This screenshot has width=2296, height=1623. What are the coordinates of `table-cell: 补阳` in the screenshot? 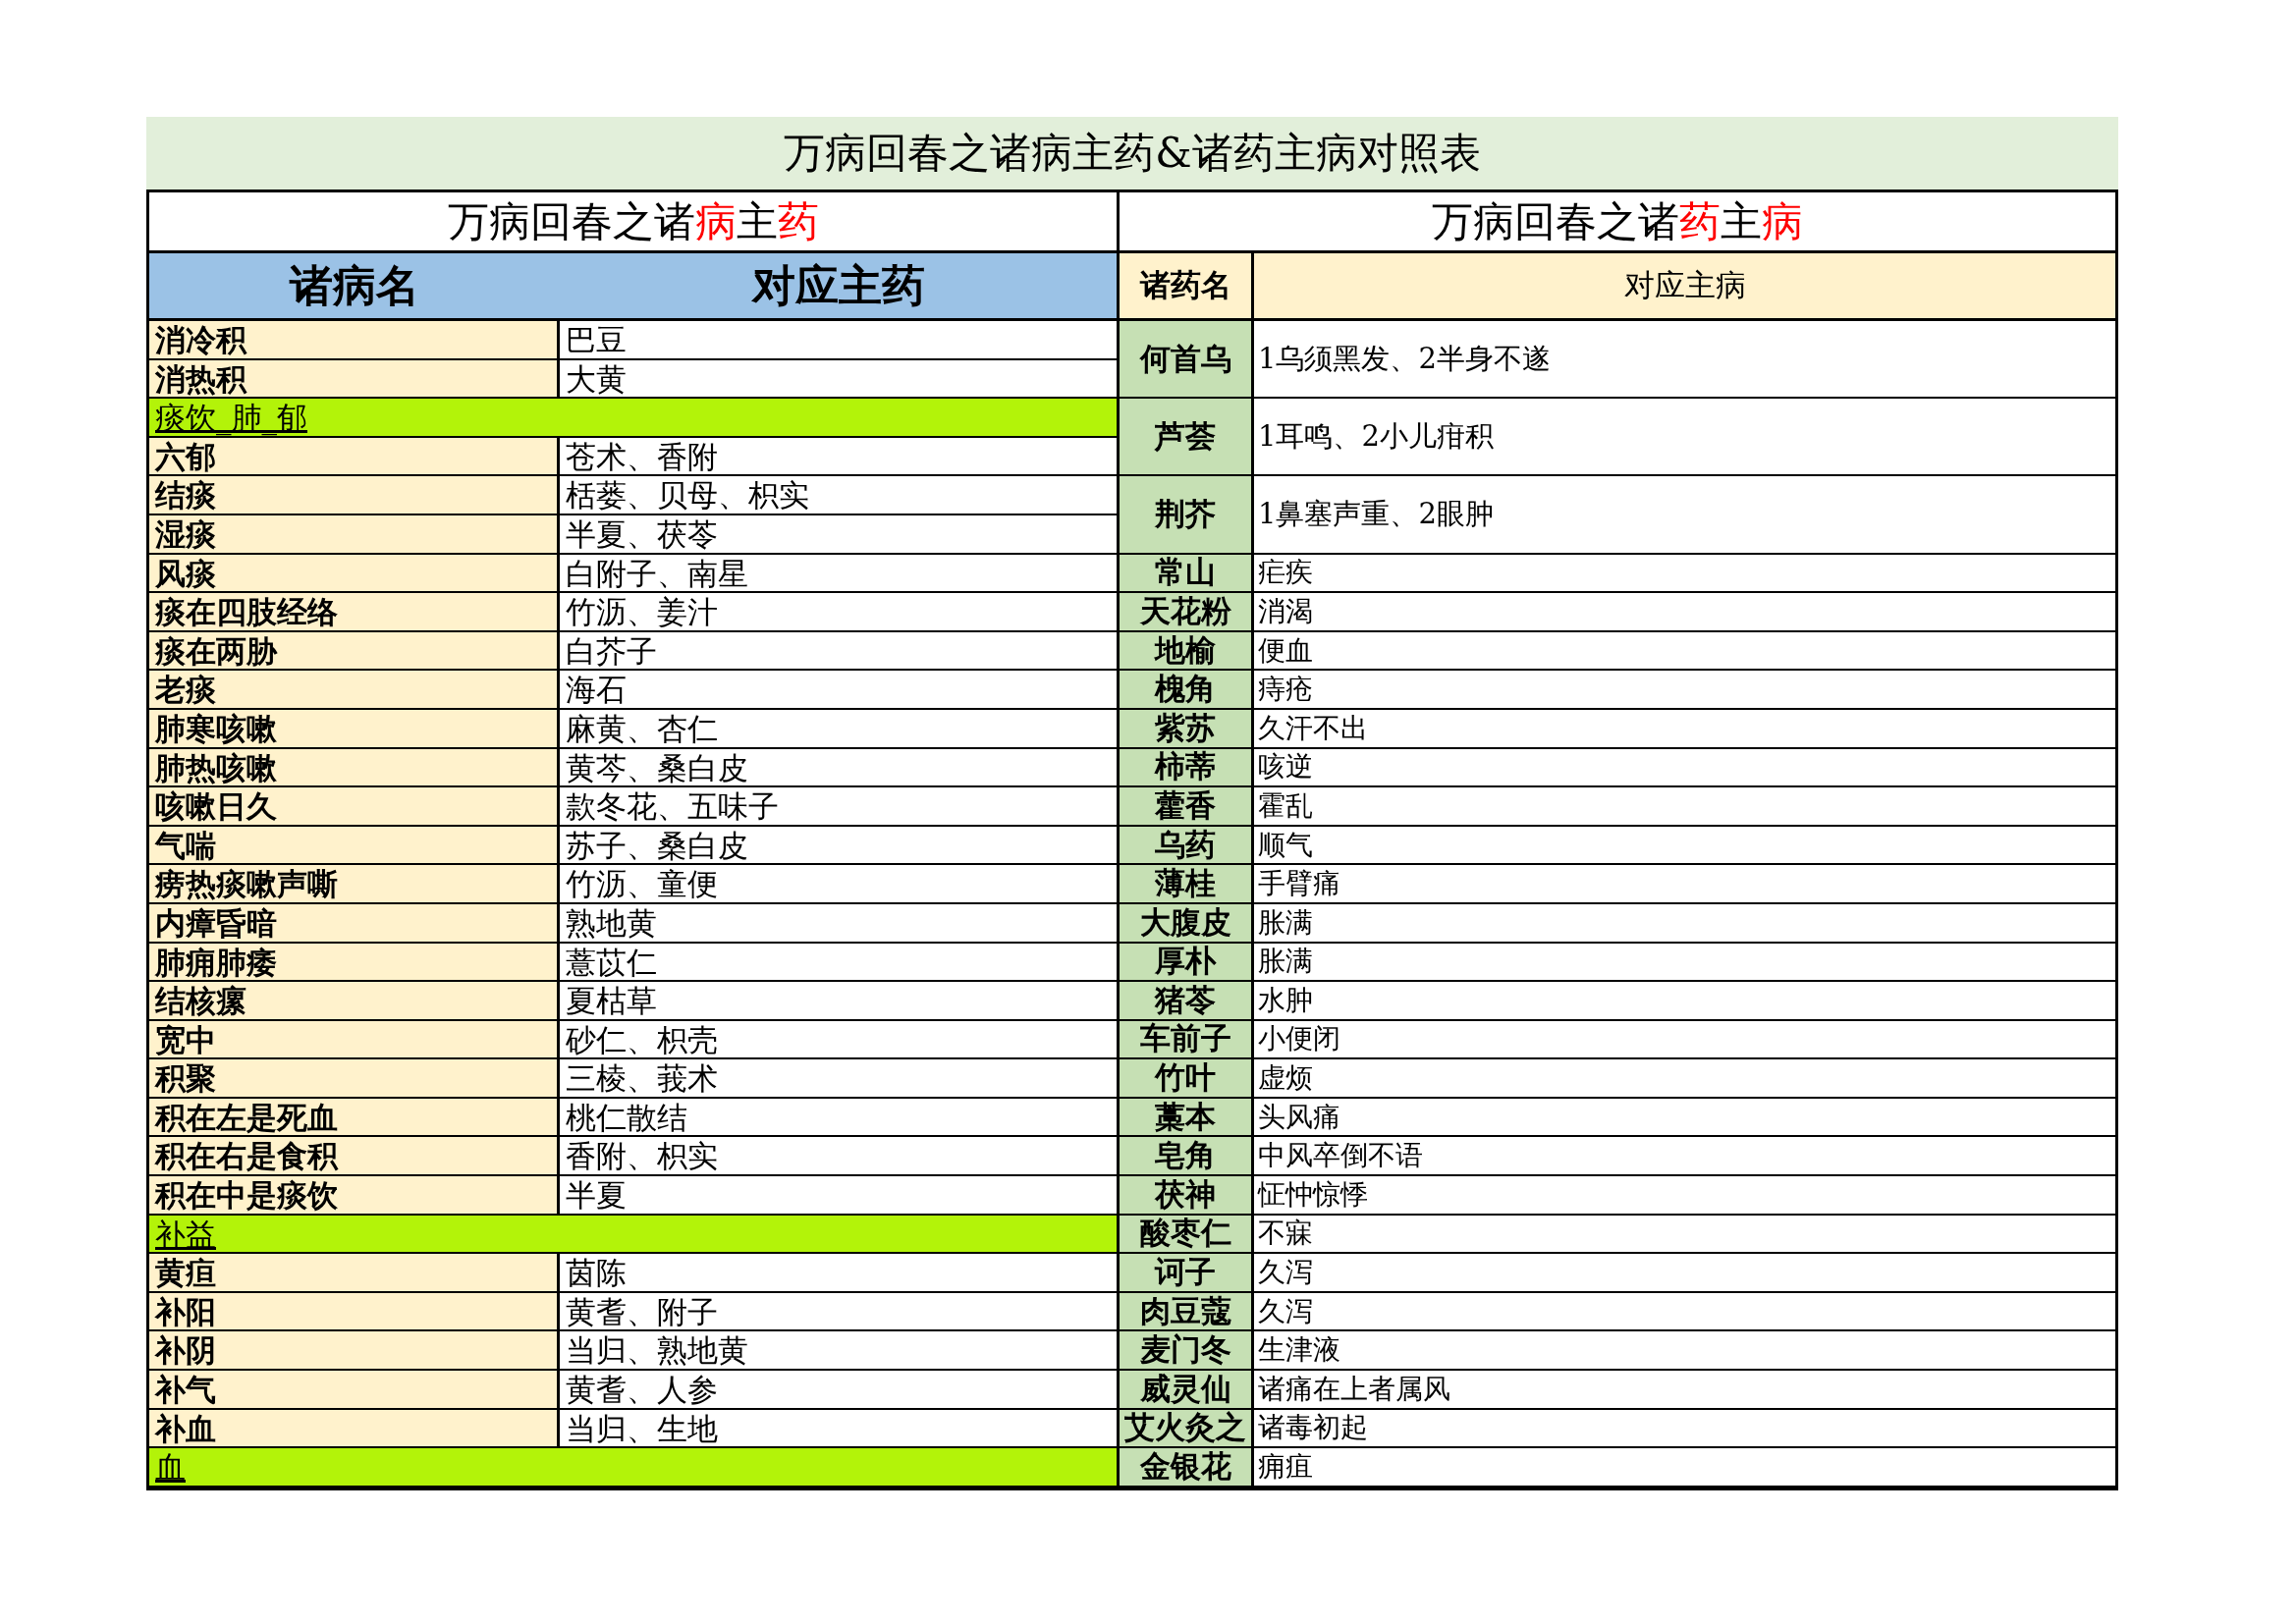 It's located at (354, 1312).